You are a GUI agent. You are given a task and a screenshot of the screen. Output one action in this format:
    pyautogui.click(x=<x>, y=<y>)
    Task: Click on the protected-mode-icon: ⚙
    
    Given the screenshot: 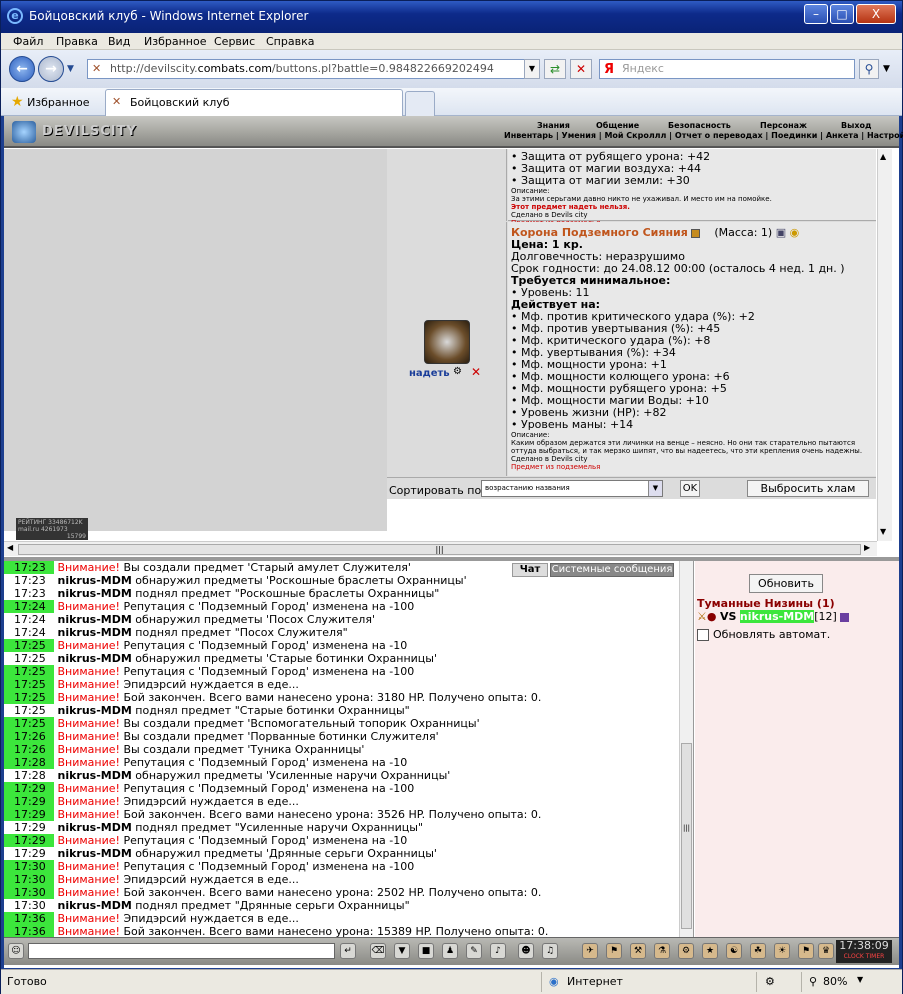 What is the action you would take?
    pyautogui.click(x=770, y=981)
    